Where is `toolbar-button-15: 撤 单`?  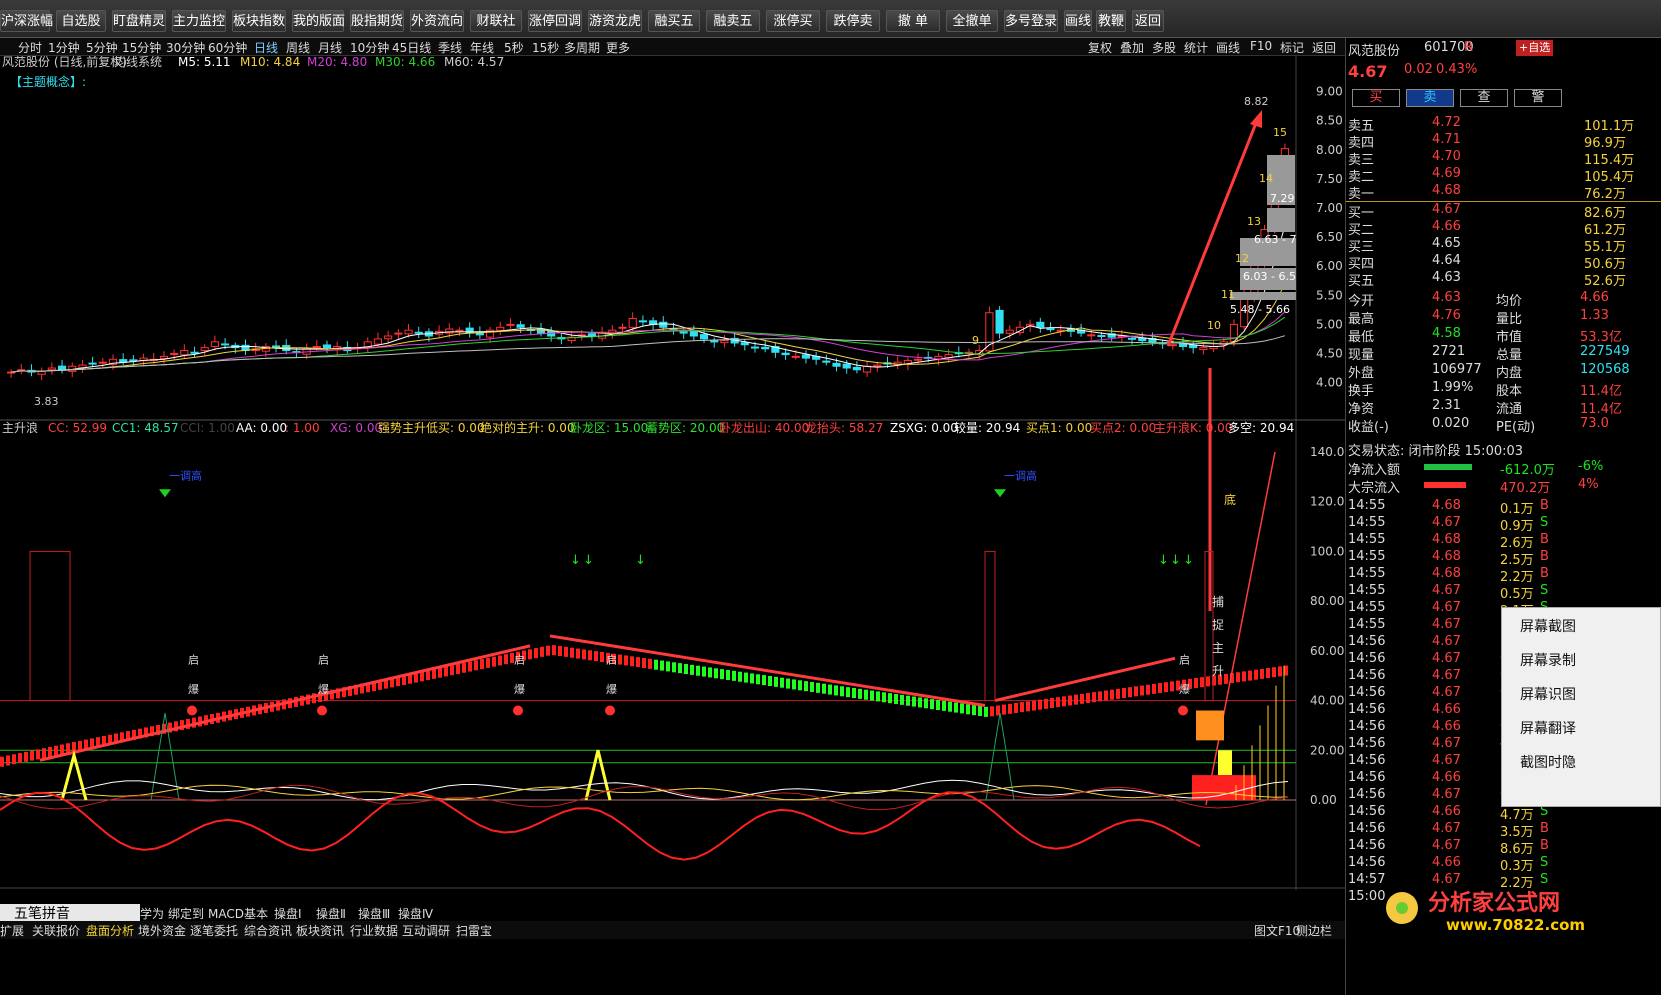
toolbar-button-15: 撤 单 is located at coordinates (913, 21).